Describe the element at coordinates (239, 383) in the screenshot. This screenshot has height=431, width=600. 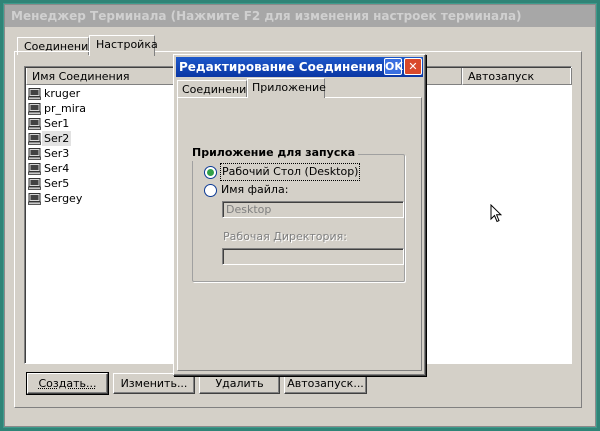
I see `delete-button: Удалить` at that location.